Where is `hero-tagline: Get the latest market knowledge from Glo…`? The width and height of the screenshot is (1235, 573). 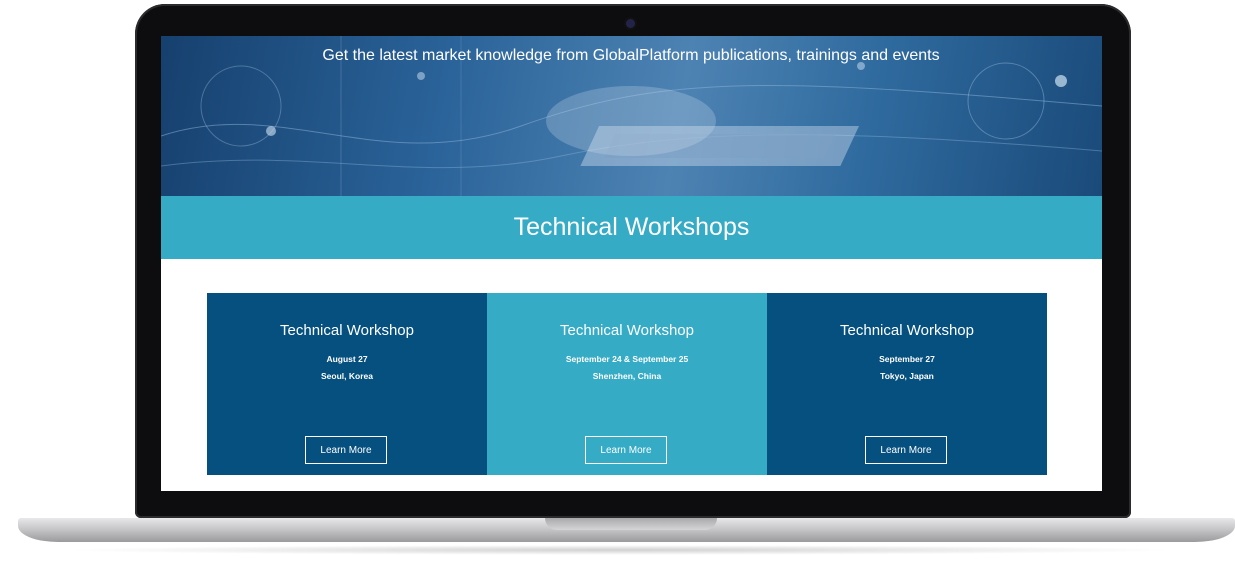 hero-tagline: Get the latest market knowledge from Glo… is located at coordinates (631, 55).